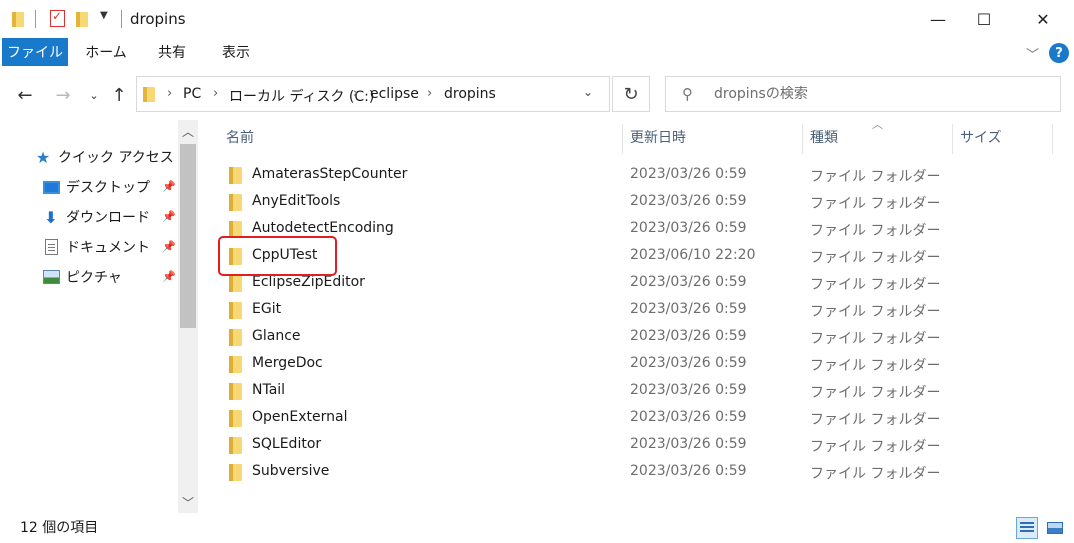 The width and height of the screenshot is (1074, 543). I want to click on file-name: NTail, so click(269, 390).